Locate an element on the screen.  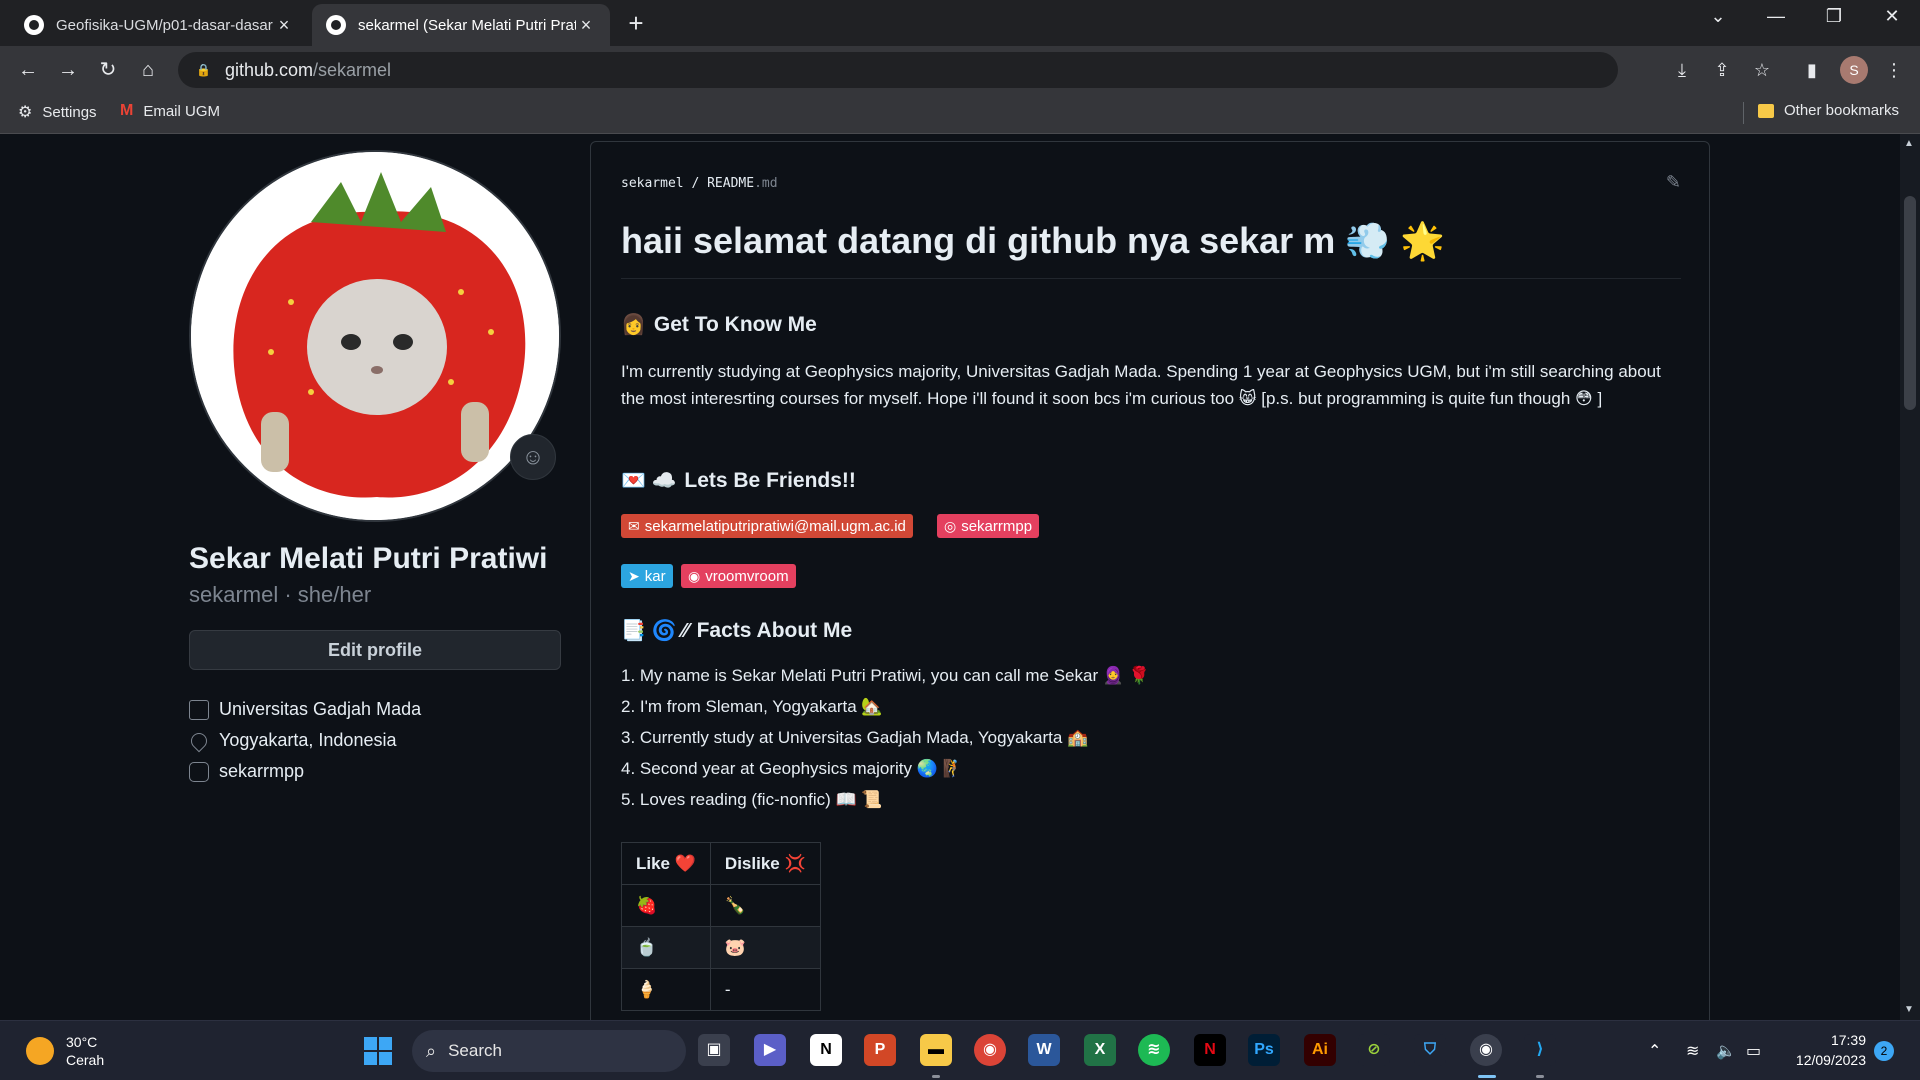
word-icon: W is located at coordinates (1044, 1050).